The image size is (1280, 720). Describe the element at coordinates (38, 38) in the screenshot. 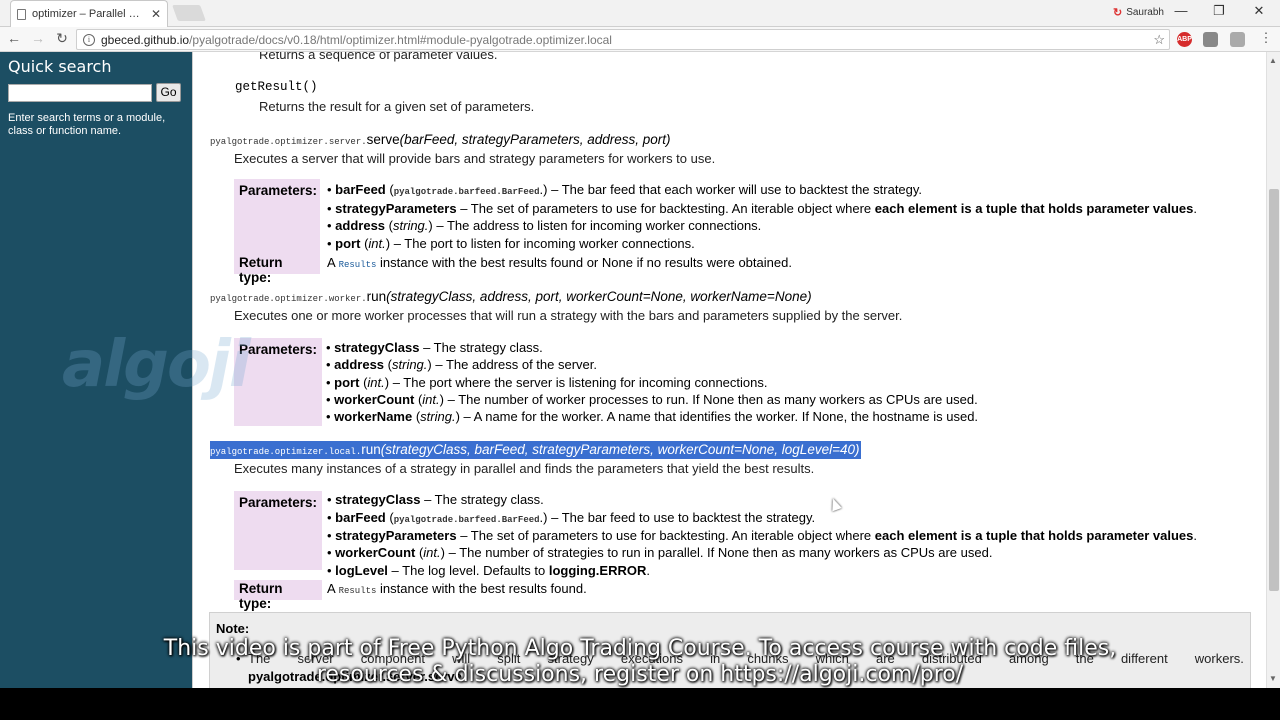

I see `forward-icon: →` at that location.